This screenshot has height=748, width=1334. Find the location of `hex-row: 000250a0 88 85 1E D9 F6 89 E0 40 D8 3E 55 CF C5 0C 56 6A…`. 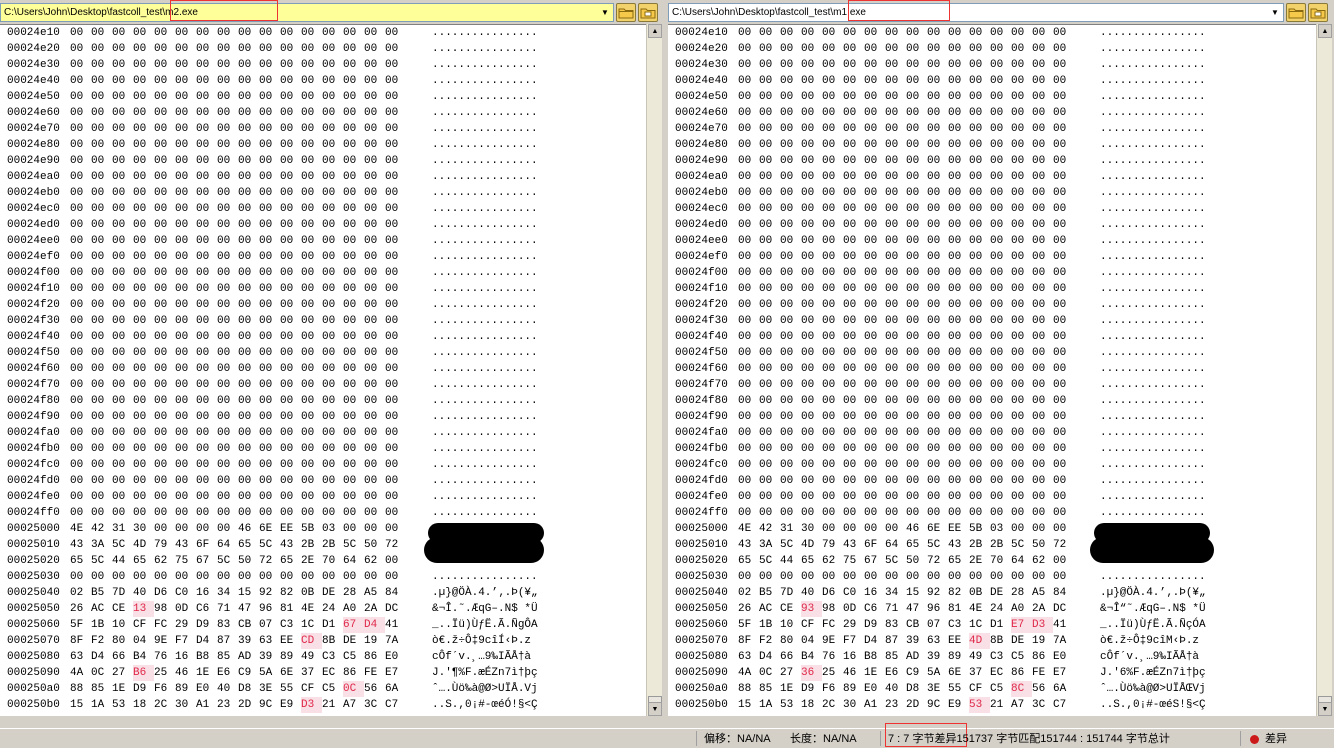

hex-row: 000250a0 88 85 1E D9 F6 89 E0 40 D8 3E 55 CF C5 0C 56 6A… is located at coordinates (323, 689).